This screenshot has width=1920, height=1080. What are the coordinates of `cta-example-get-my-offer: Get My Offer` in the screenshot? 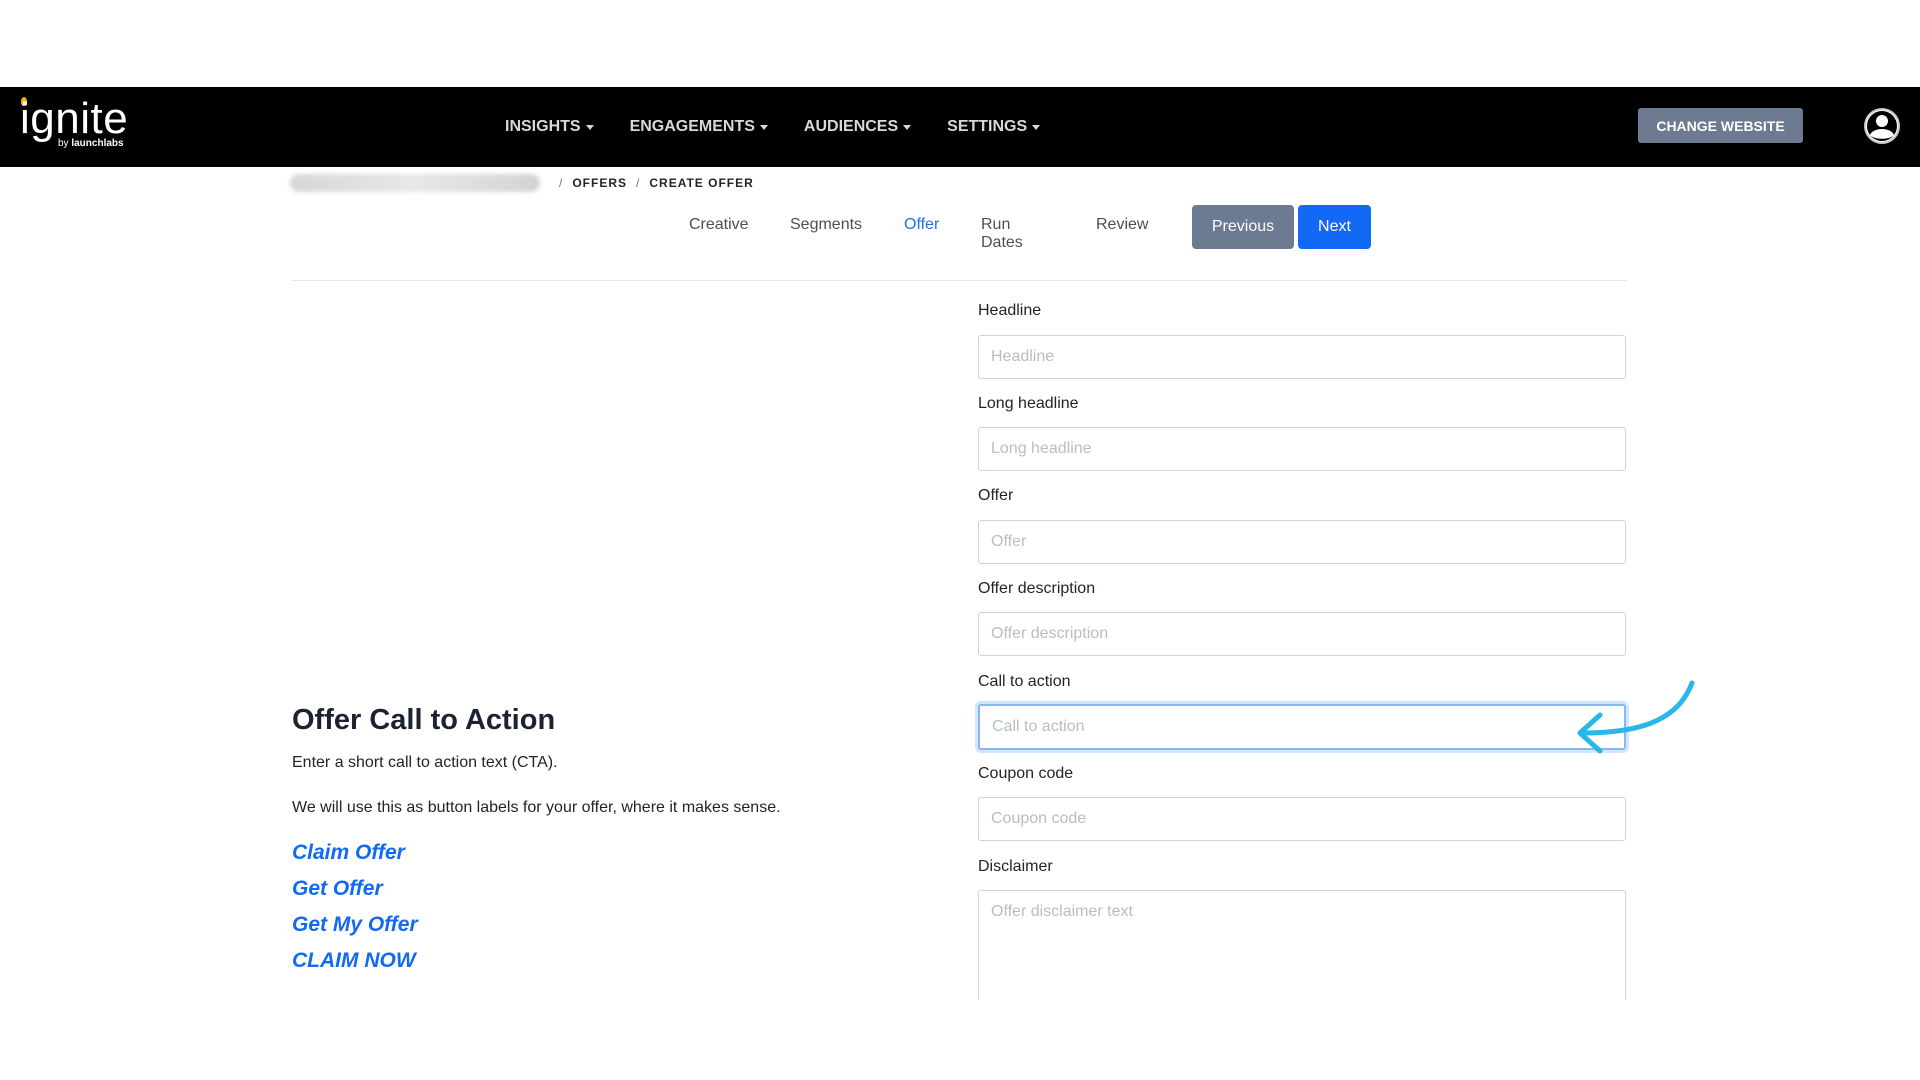 It's located at (355, 925).